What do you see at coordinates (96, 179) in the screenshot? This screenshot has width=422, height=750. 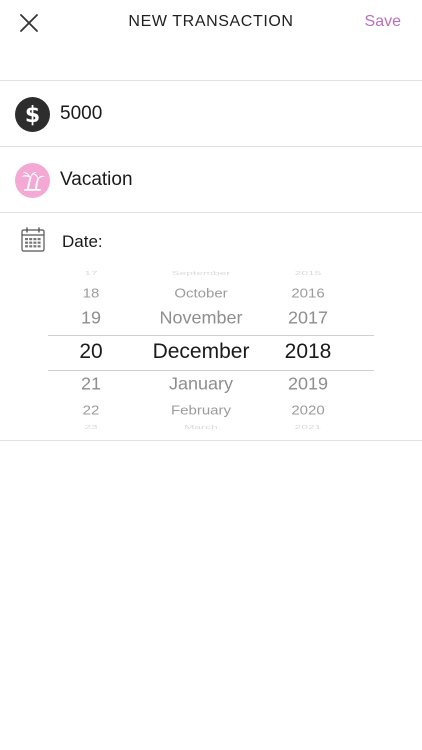 I see `category-label: Vacation` at bounding box center [96, 179].